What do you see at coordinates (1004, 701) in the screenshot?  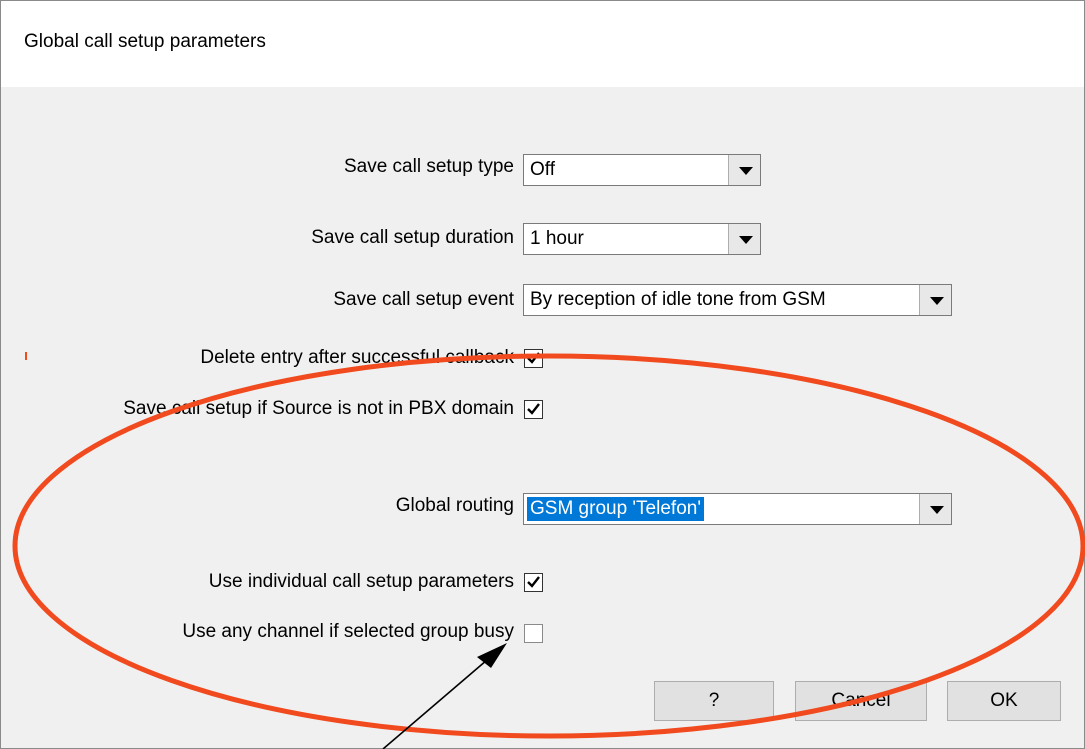 I see `ok-button: OK` at bounding box center [1004, 701].